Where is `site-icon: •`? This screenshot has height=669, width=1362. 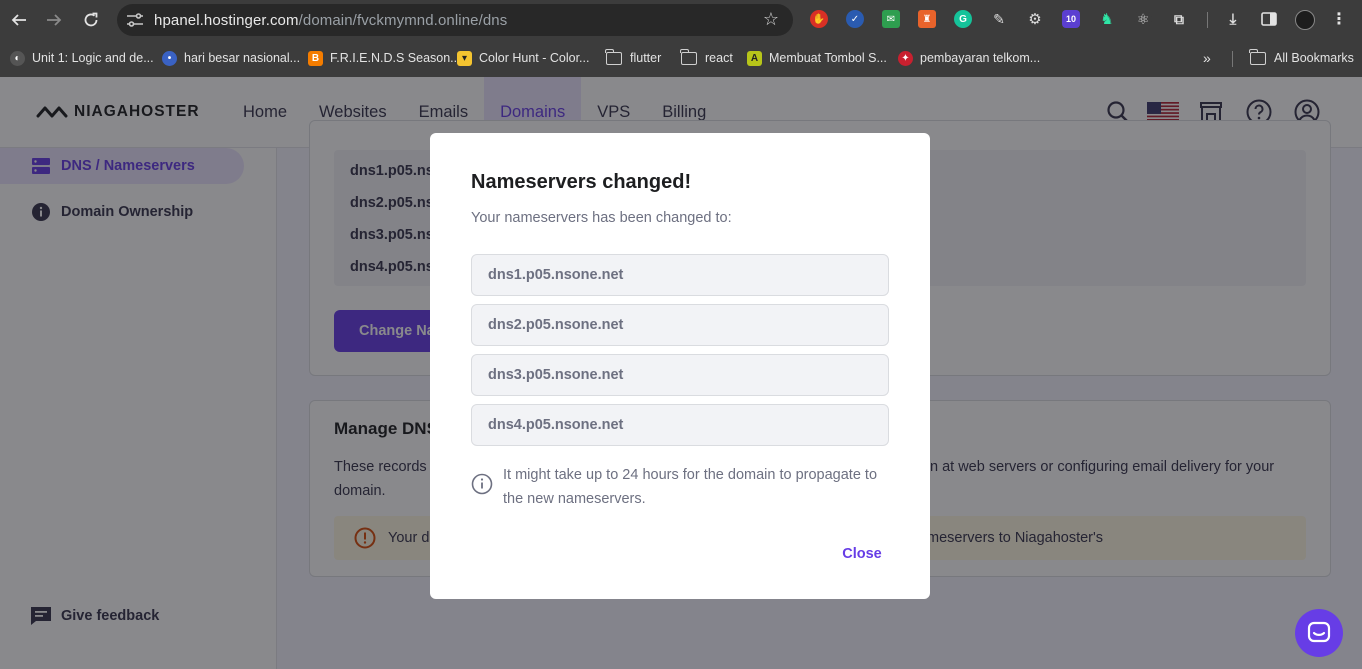
site-icon: • is located at coordinates (169, 58).